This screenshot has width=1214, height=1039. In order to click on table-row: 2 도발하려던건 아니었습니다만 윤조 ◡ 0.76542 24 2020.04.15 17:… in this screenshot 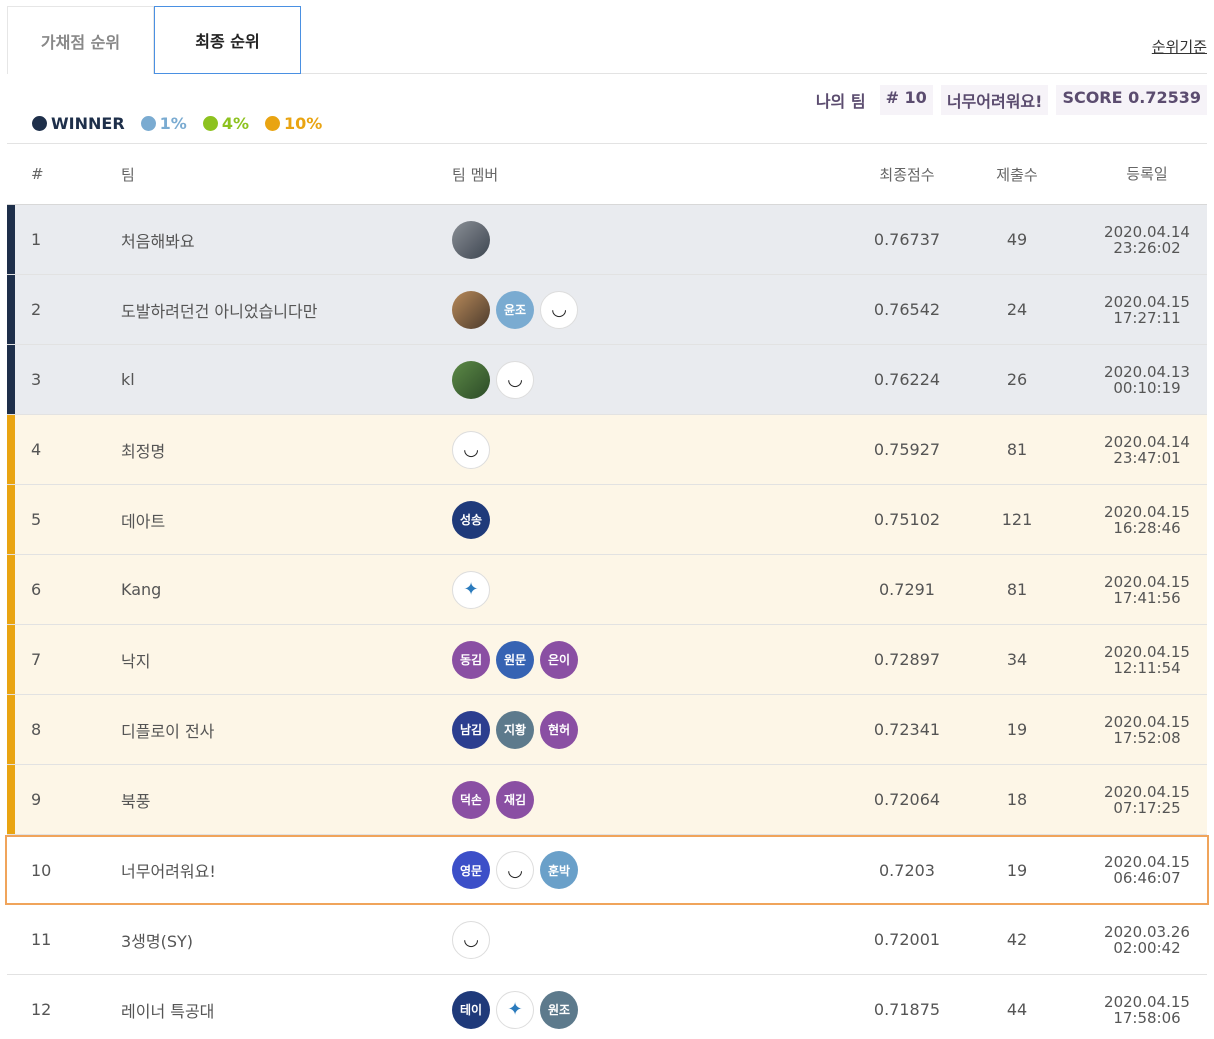, I will do `click(607, 310)`.